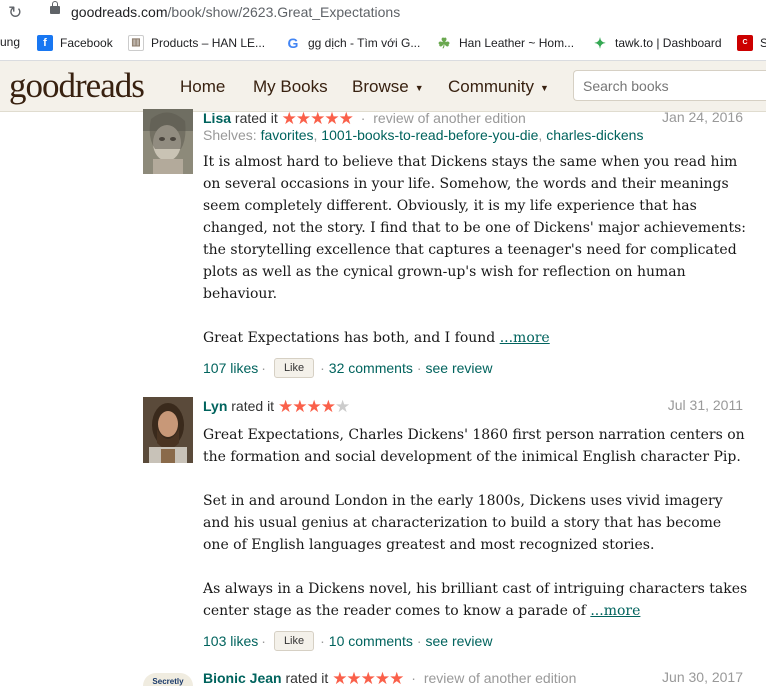  I want to click on nav-home: Home, so click(202, 87).